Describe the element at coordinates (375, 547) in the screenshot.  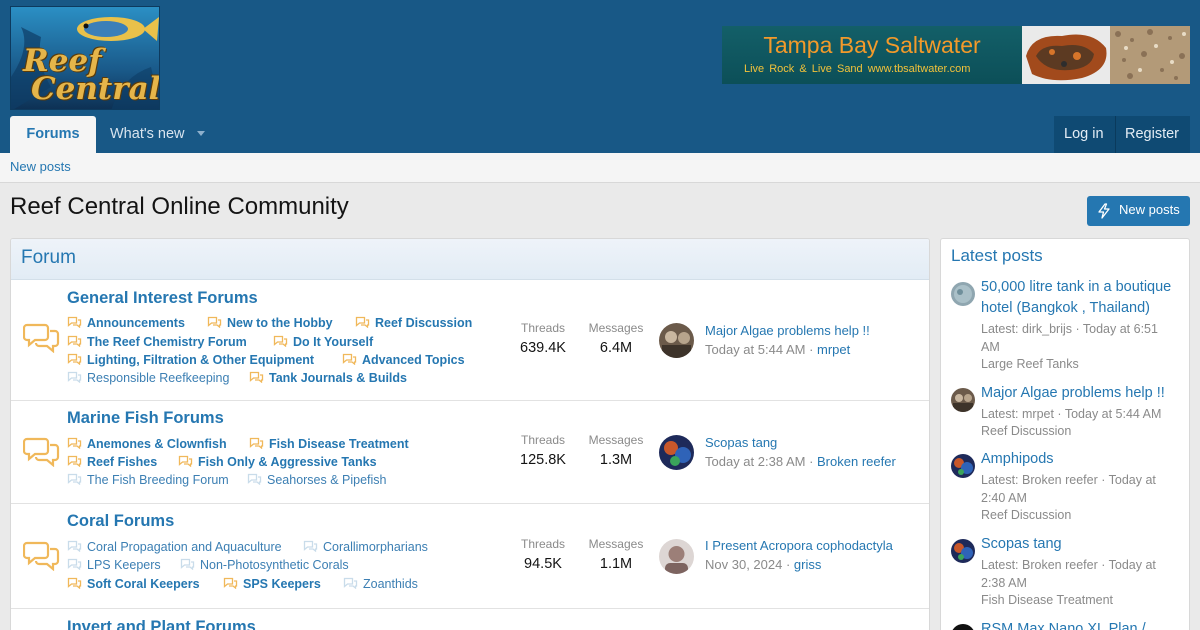
I see `subforum-label: Corallimorpharians` at that location.